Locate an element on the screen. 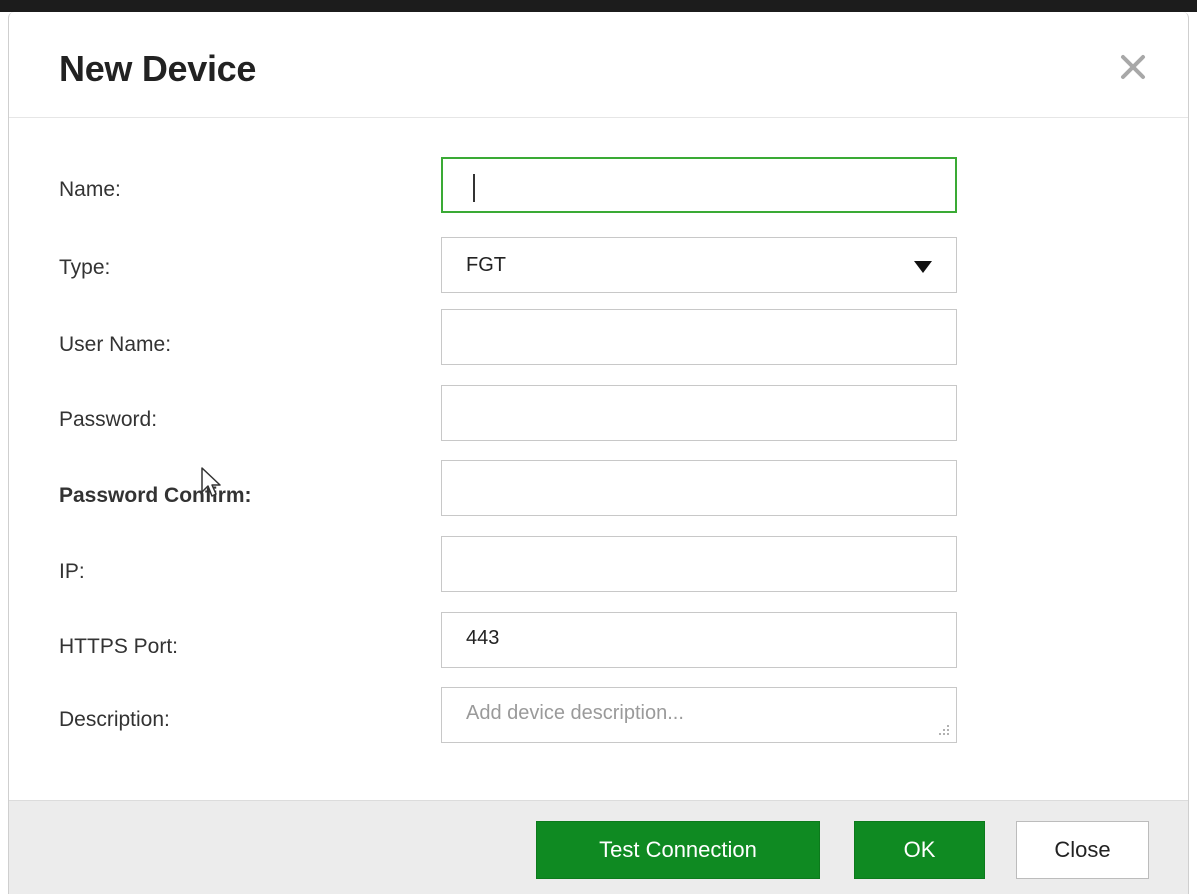  dialog-footer: Test Connection OK Close is located at coordinates (598, 847).